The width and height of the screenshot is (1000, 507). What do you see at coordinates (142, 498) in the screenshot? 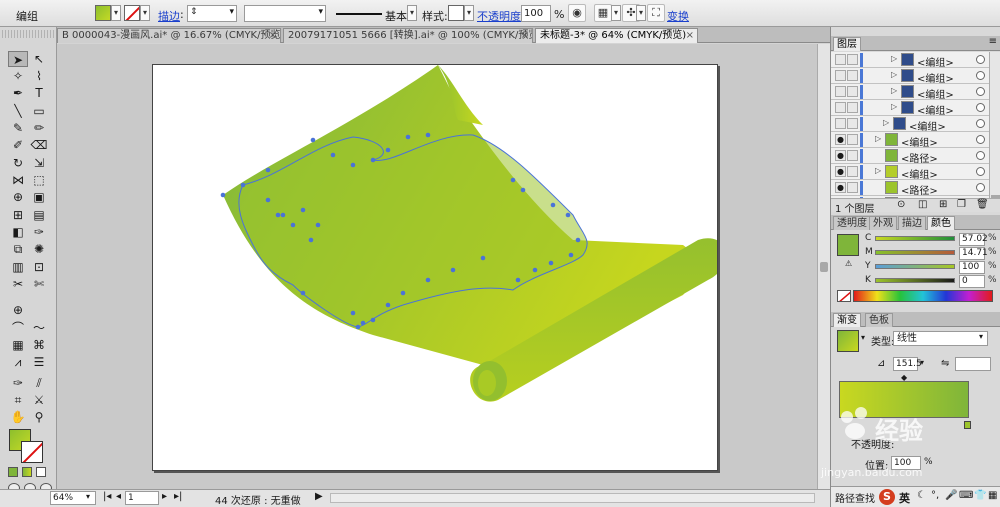
I see `artboard-number-field: 1` at bounding box center [142, 498].